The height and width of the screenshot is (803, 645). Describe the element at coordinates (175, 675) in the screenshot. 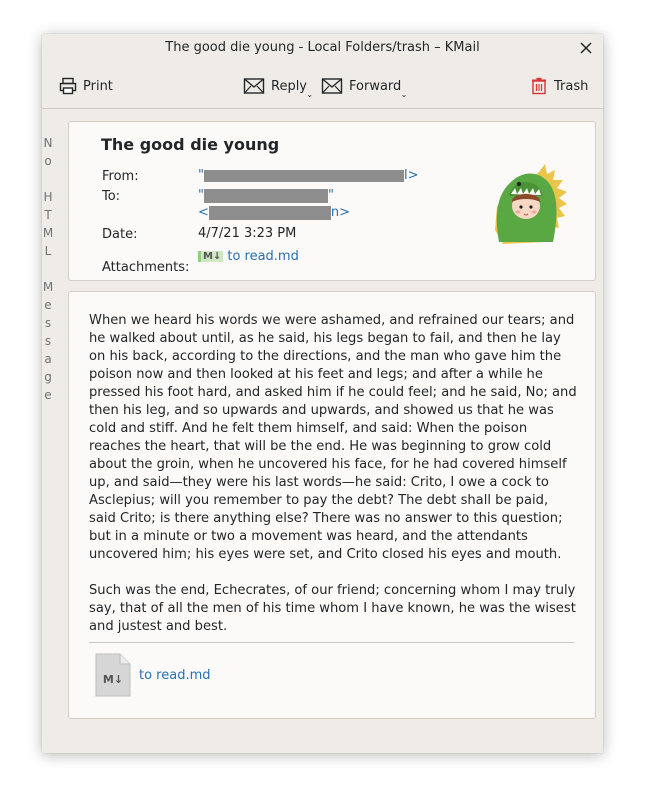

I see `attachment-file-name: to read.md` at that location.